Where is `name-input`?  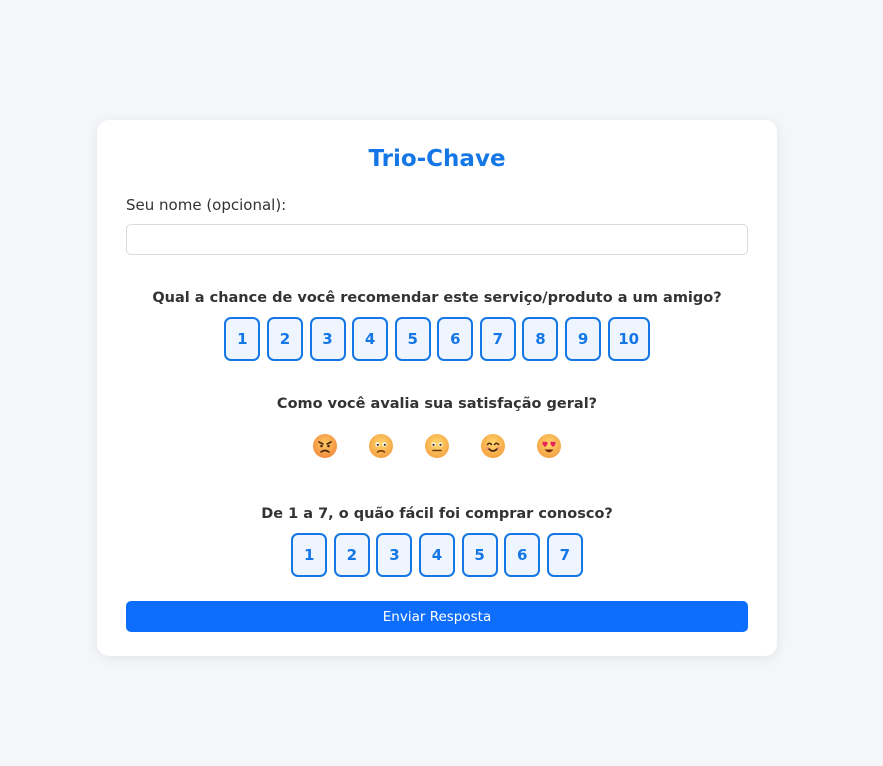 name-input is located at coordinates (437, 239).